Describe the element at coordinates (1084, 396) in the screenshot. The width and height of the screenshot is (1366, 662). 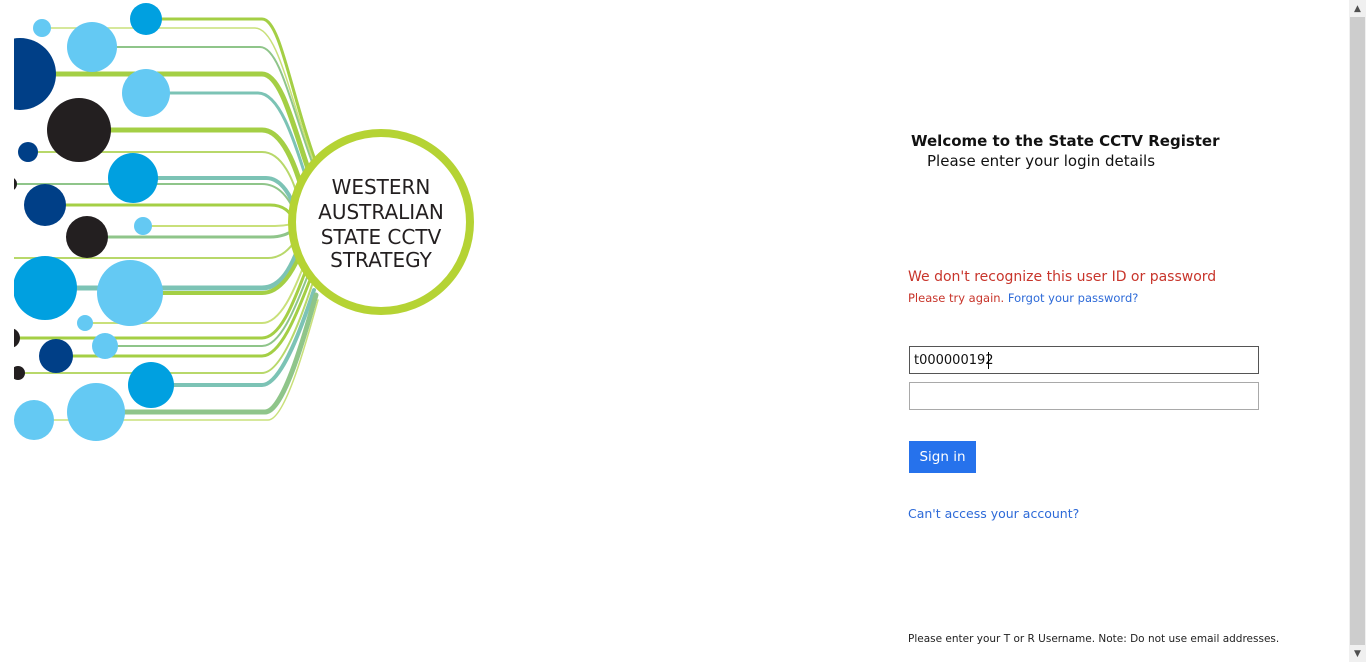
I see `password-input` at that location.